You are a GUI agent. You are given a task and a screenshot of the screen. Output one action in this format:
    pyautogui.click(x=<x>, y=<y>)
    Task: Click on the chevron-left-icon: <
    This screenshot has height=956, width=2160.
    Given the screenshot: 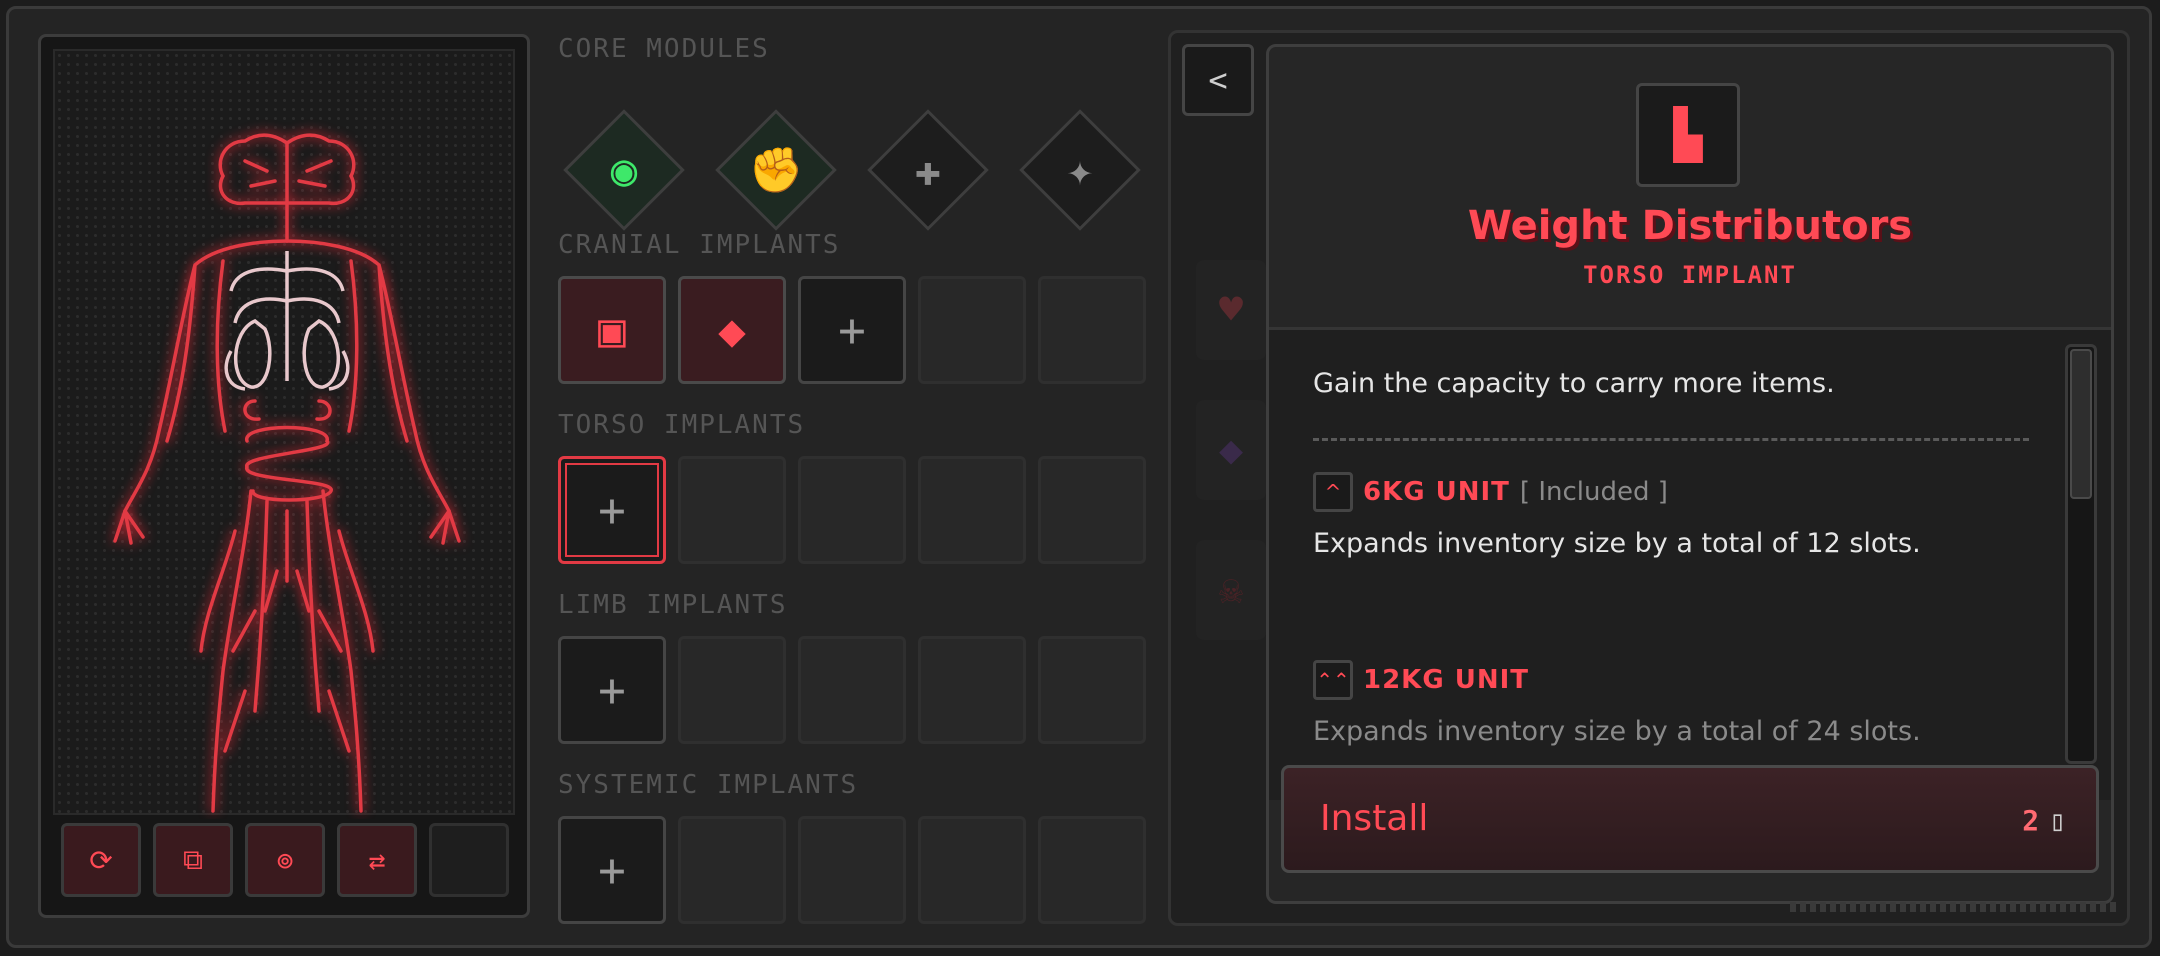 What is the action you would take?
    pyautogui.click(x=1218, y=80)
    